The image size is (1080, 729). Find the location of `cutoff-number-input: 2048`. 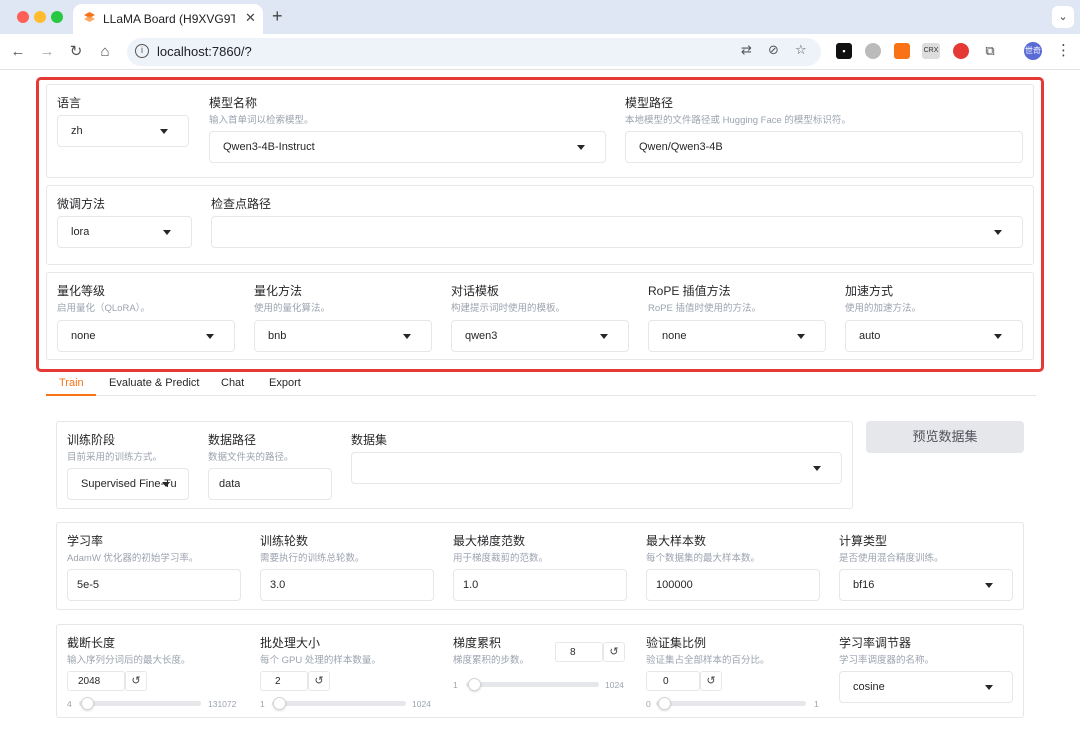

cutoff-number-input: 2048 is located at coordinates (96, 681).